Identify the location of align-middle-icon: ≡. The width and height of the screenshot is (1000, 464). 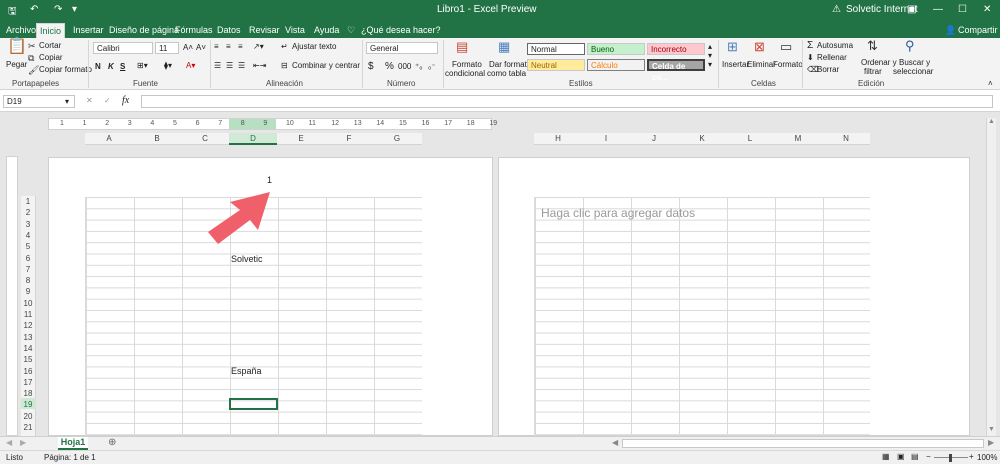
(228, 46).